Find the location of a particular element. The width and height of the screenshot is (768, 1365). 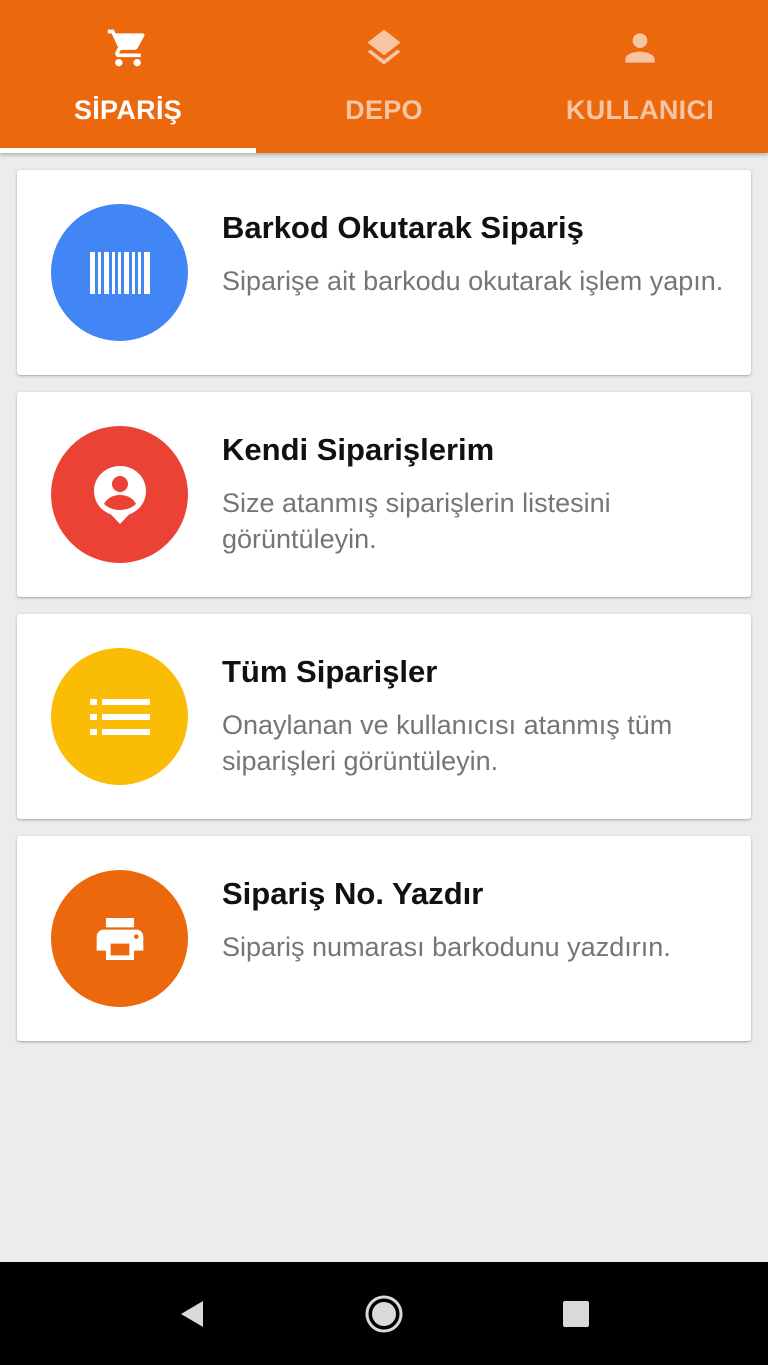

recents-icon is located at coordinates (576, 1313).